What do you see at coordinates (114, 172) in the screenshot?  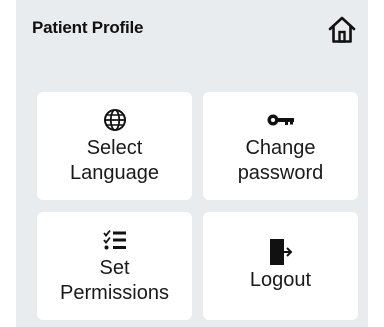 I see `tile-label: Language` at bounding box center [114, 172].